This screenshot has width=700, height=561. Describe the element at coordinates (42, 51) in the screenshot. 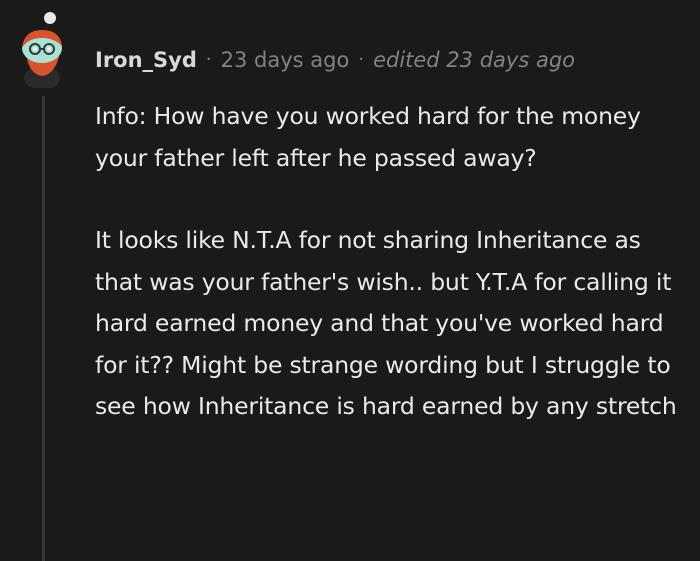

I see `snoo-avatar-icon` at that location.